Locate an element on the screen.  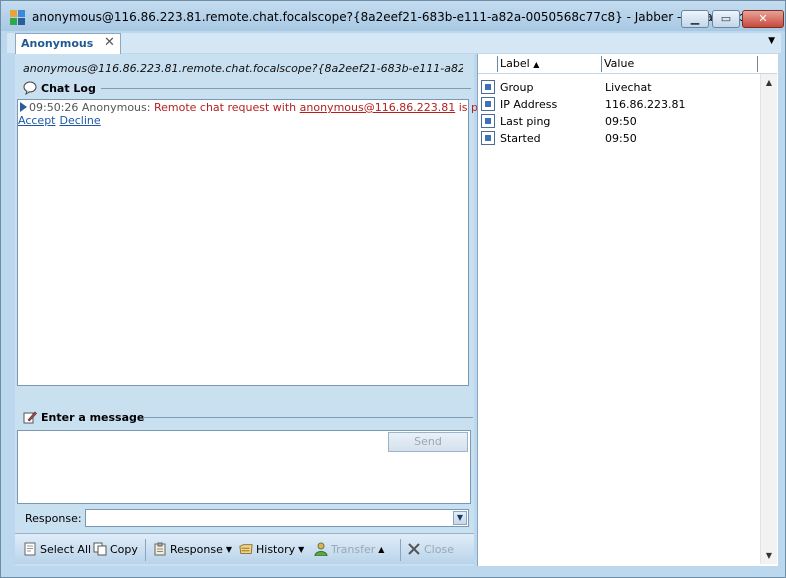
tab-close-icon: ✕ is located at coordinates (109, 42).